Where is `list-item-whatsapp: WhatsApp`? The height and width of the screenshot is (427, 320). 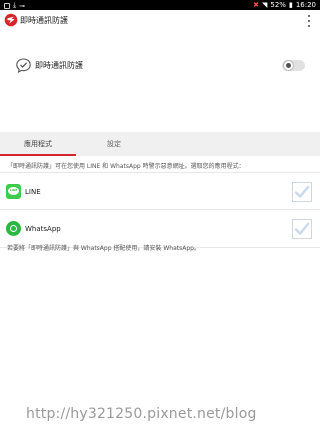 list-item-whatsapp: WhatsApp is located at coordinates (160, 229).